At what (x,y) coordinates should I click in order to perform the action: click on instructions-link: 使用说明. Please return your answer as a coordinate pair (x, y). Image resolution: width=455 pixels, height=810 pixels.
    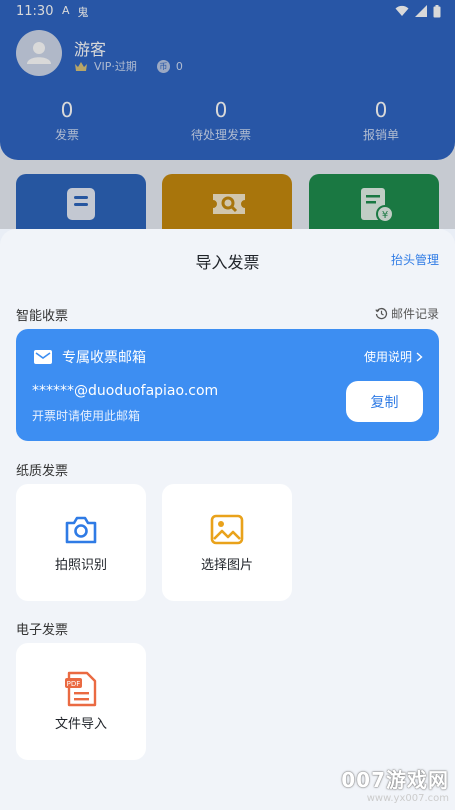
    Looking at the image, I should click on (393, 356).